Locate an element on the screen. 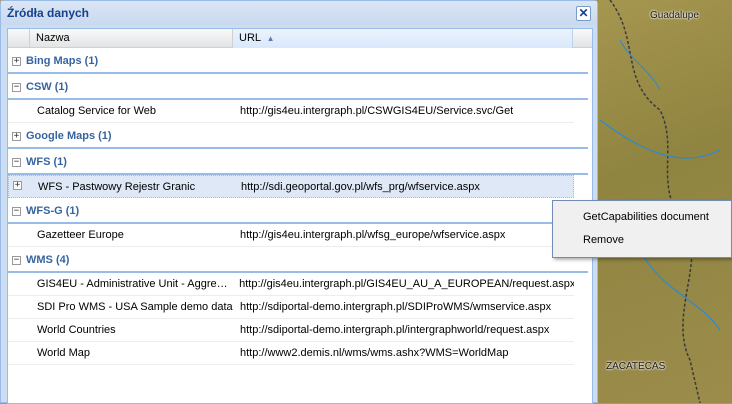  group-header: − WMS (4) is located at coordinates (298, 260).